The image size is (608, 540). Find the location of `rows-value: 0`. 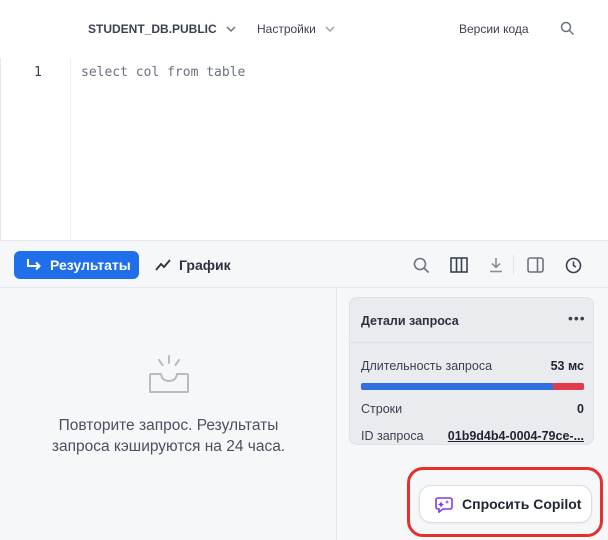

rows-value: 0 is located at coordinates (580, 409).